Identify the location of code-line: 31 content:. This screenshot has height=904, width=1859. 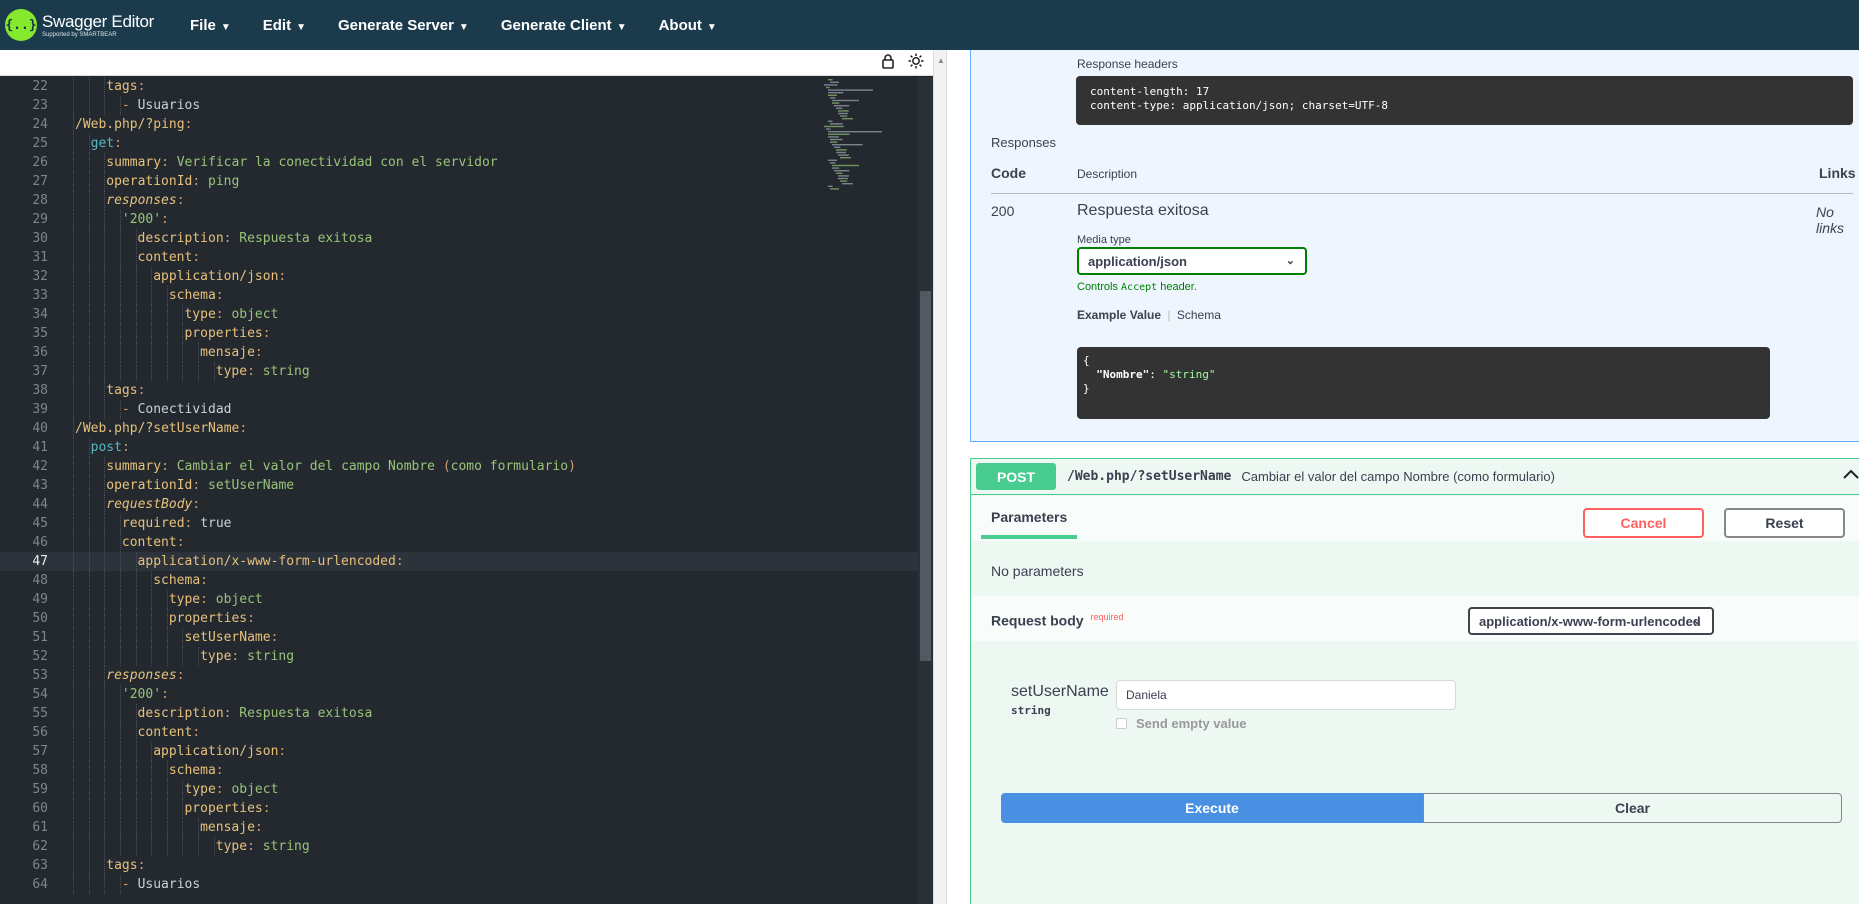
(459, 257).